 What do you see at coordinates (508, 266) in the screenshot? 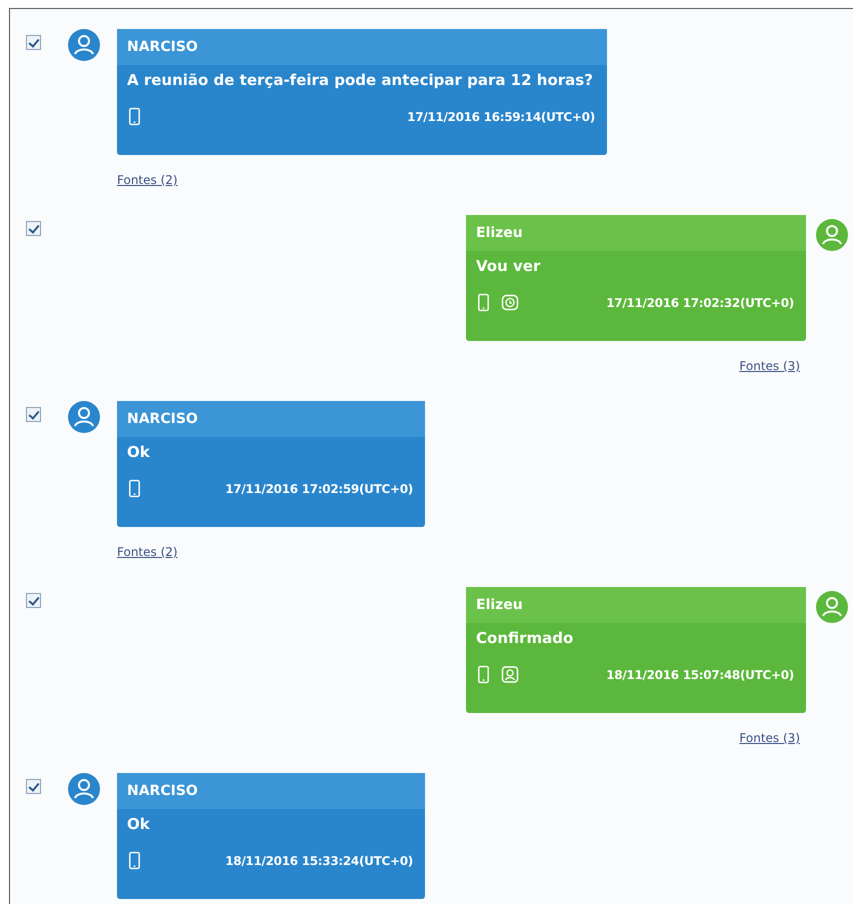
I see `message-text: Vou ver` at bounding box center [508, 266].